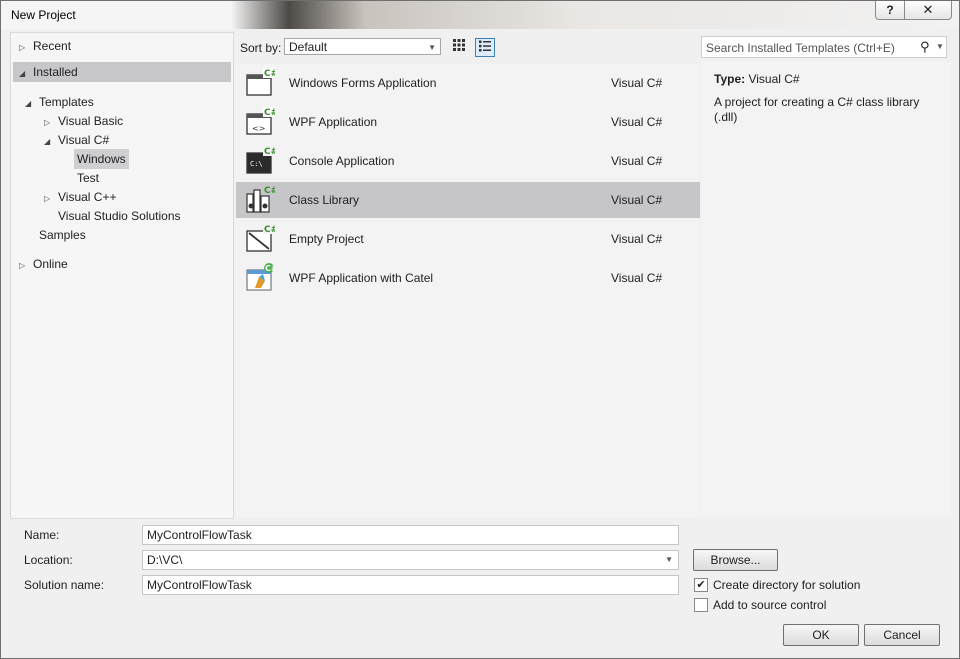 The height and width of the screenshot is (659, 960). What do you see at coordinates (701, 584) in the screenshot?
I see `create-directory-checkbox: ✔` at bounding box center [701, 584].